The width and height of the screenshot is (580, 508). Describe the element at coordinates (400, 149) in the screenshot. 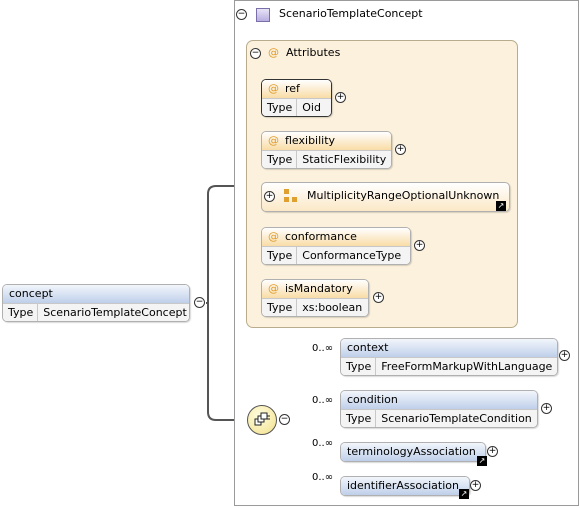

I see `expand-toggle-flexibility: +` at that location.